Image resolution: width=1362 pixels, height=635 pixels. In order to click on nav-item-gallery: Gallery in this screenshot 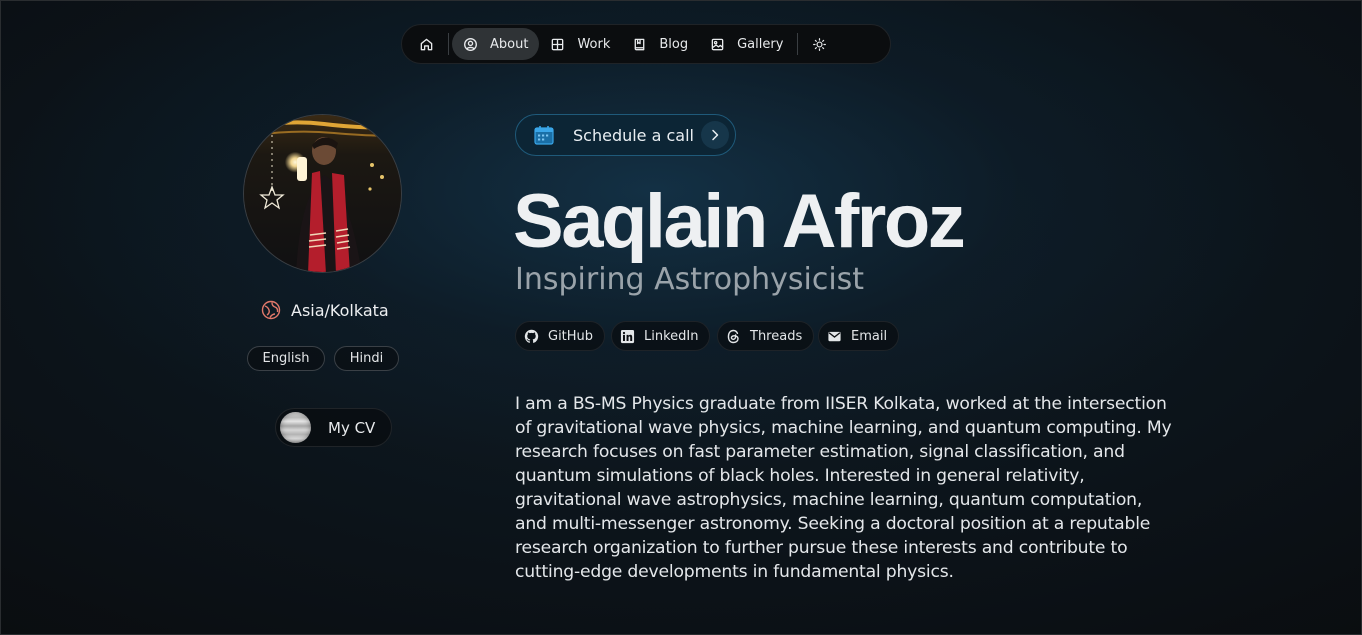, I will do `click(746, 44)`.